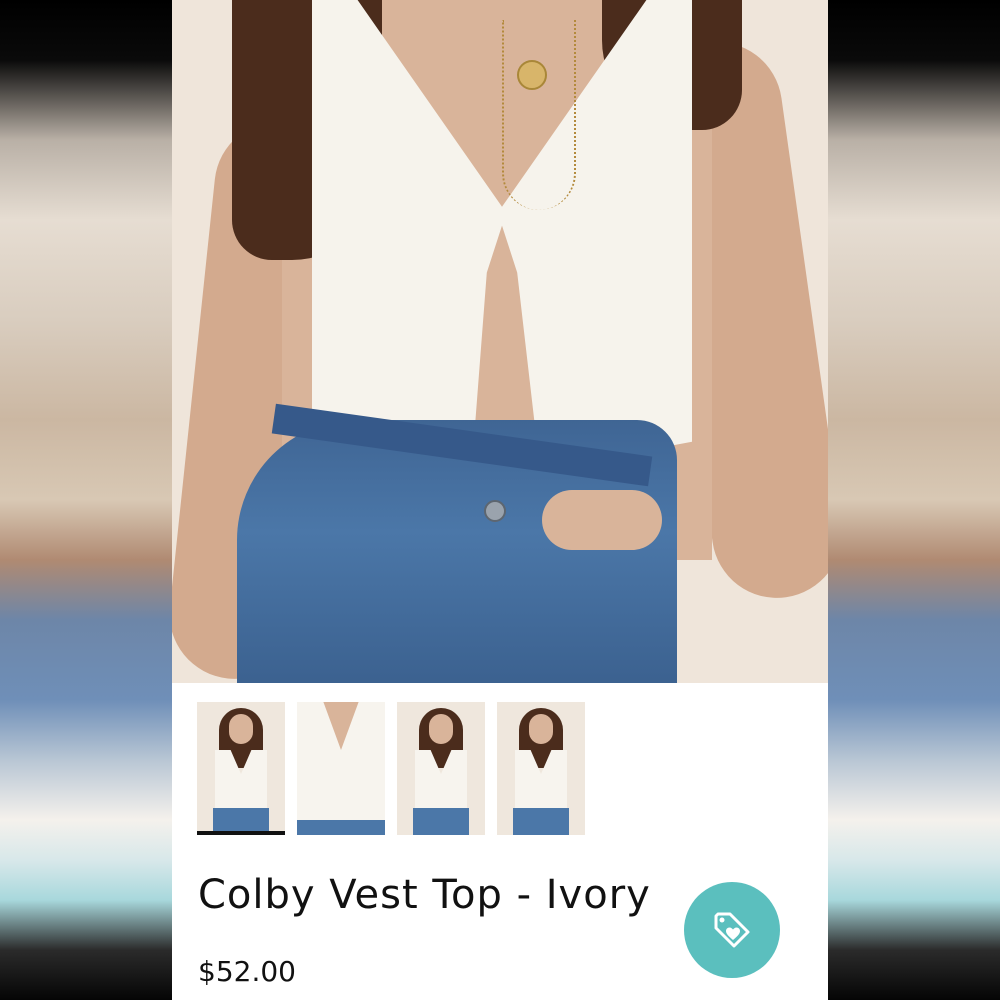  What do you see at coordinates (241, 833) in the screenshot?
I see `selected-thumbnail-indicator` at bounding box center [241, 833].